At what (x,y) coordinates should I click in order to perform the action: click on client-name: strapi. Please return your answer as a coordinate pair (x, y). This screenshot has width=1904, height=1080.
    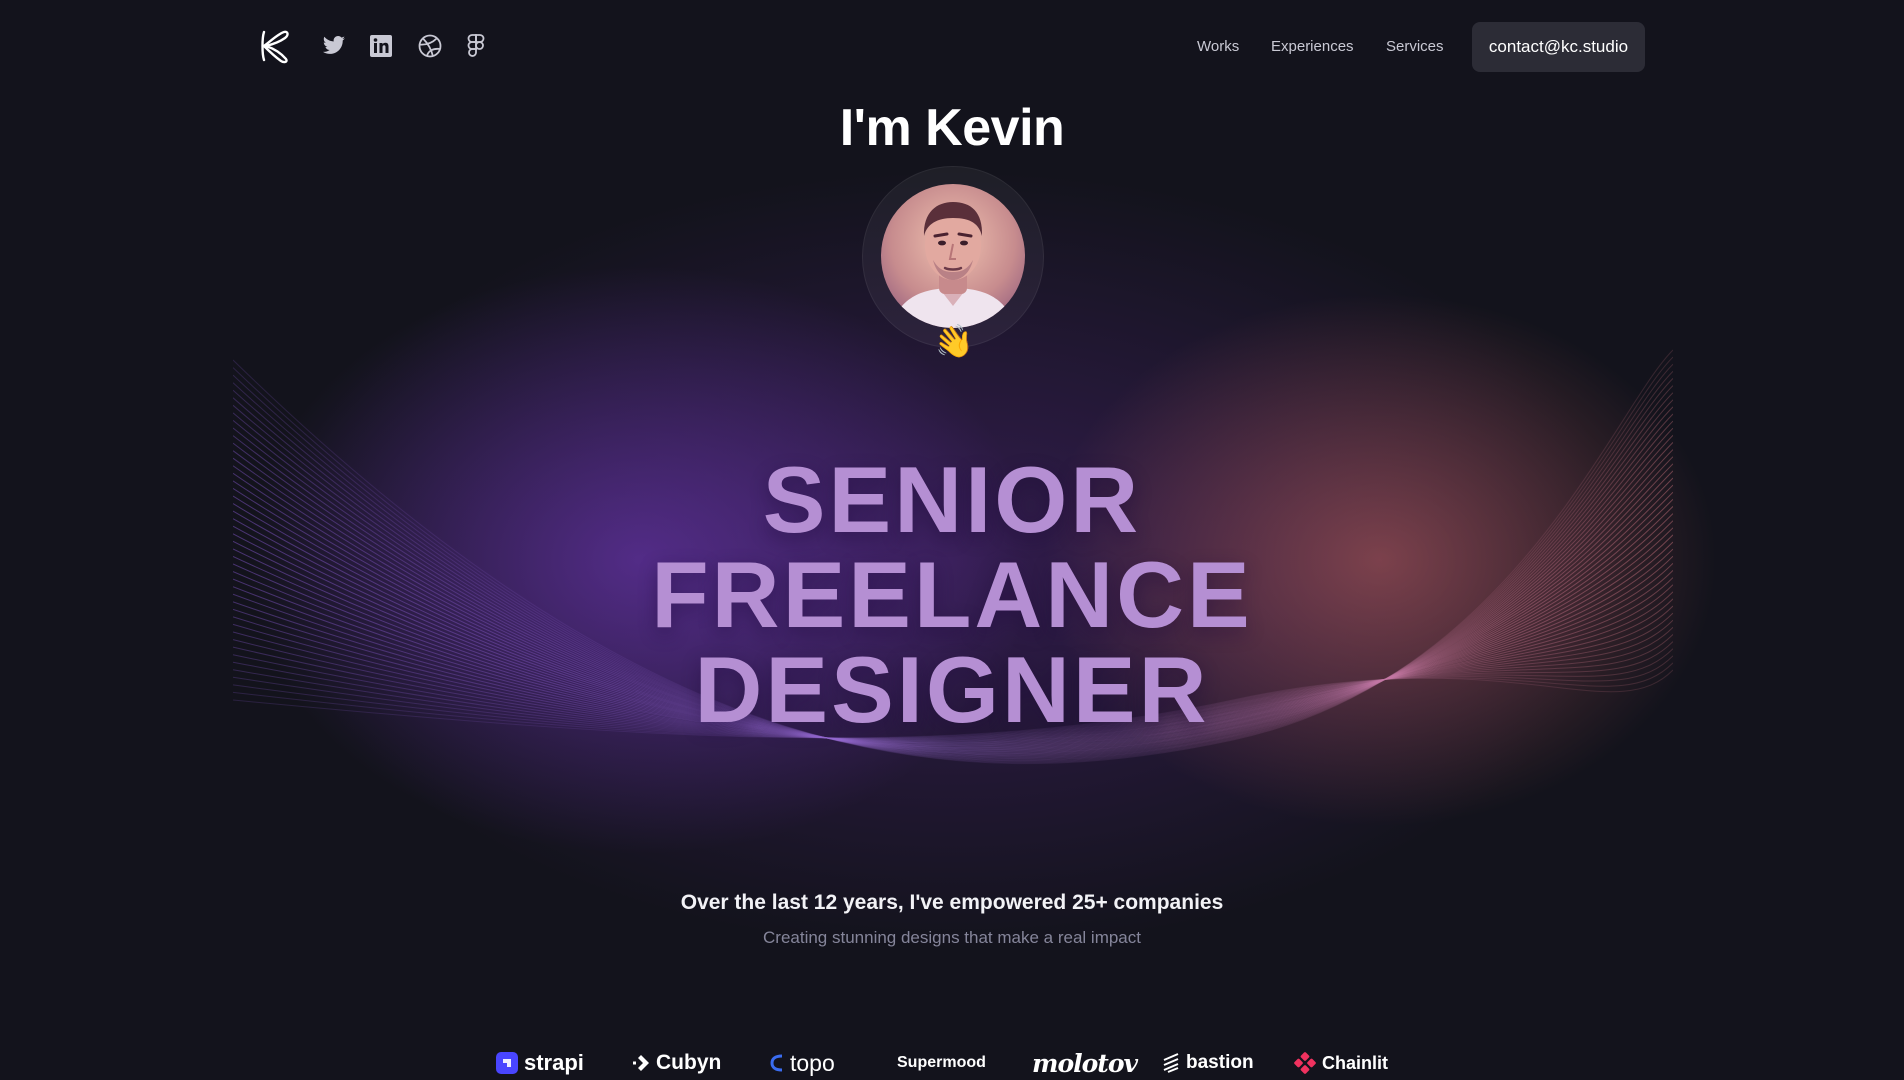
    Looking at the image, I should click on (554, 1062).